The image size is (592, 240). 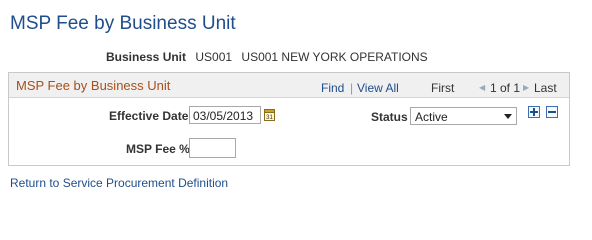 What do you see at coordinates (332, 88) in the screenshot?
I see `find-link: Find` at bounding box center [332, 88].